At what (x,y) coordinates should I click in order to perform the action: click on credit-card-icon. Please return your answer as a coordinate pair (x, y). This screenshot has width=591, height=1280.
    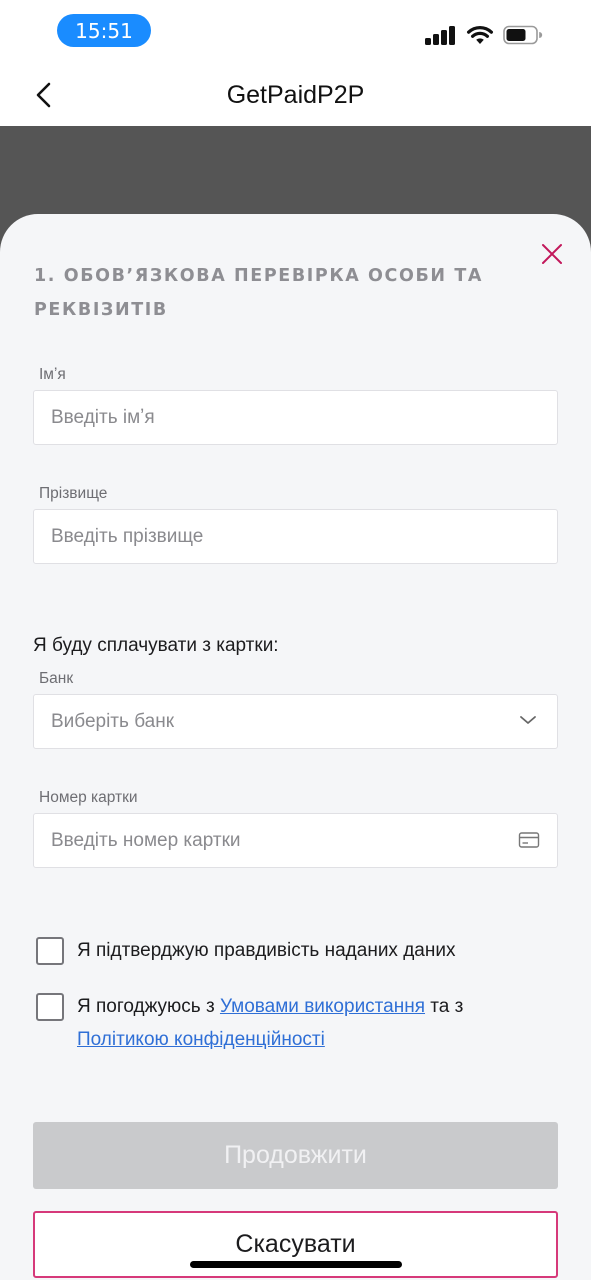
    Looking at the image, I should click on (529, 840).